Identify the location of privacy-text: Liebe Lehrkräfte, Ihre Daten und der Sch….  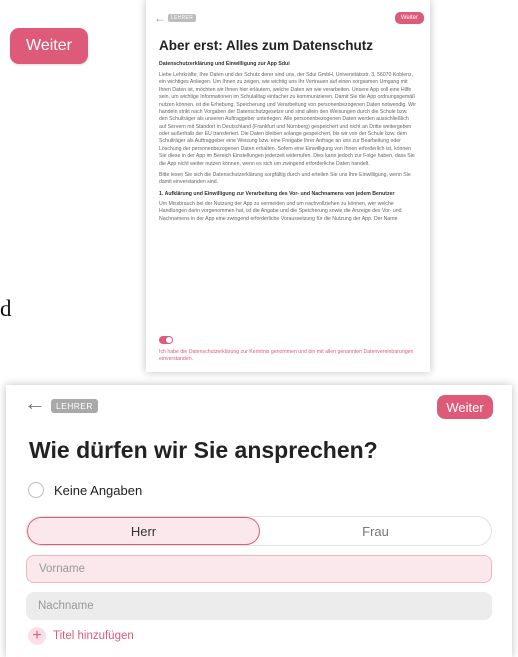
(288, 149).